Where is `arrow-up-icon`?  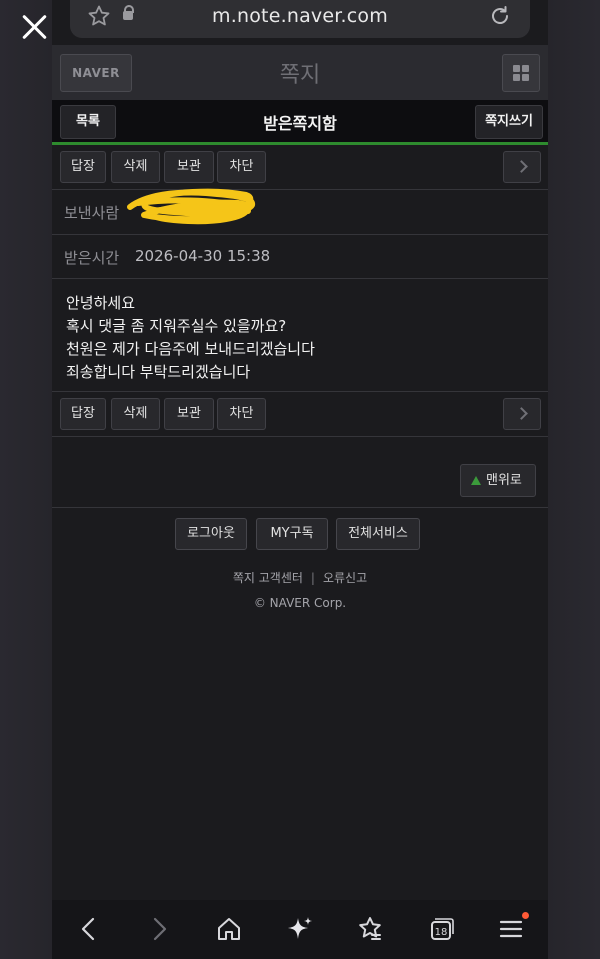 arrow-up-icon is located at coordinates (476, 480).